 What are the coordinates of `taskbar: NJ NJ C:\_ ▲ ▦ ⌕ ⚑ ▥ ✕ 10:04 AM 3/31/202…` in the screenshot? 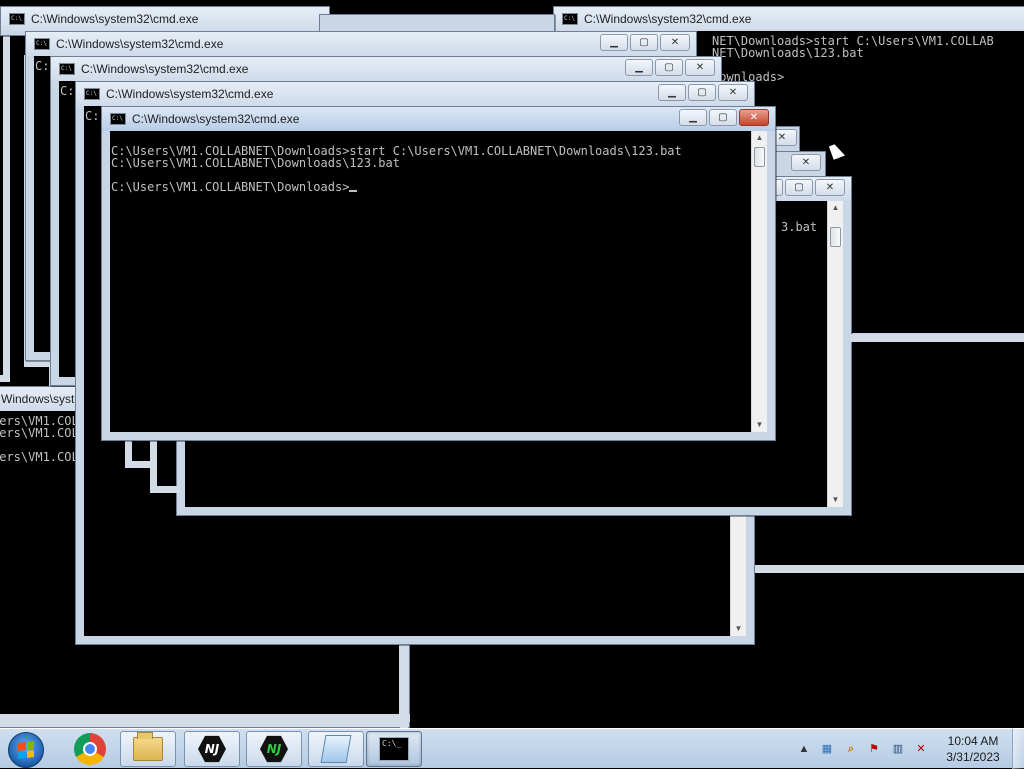 It's located at (512, 748).